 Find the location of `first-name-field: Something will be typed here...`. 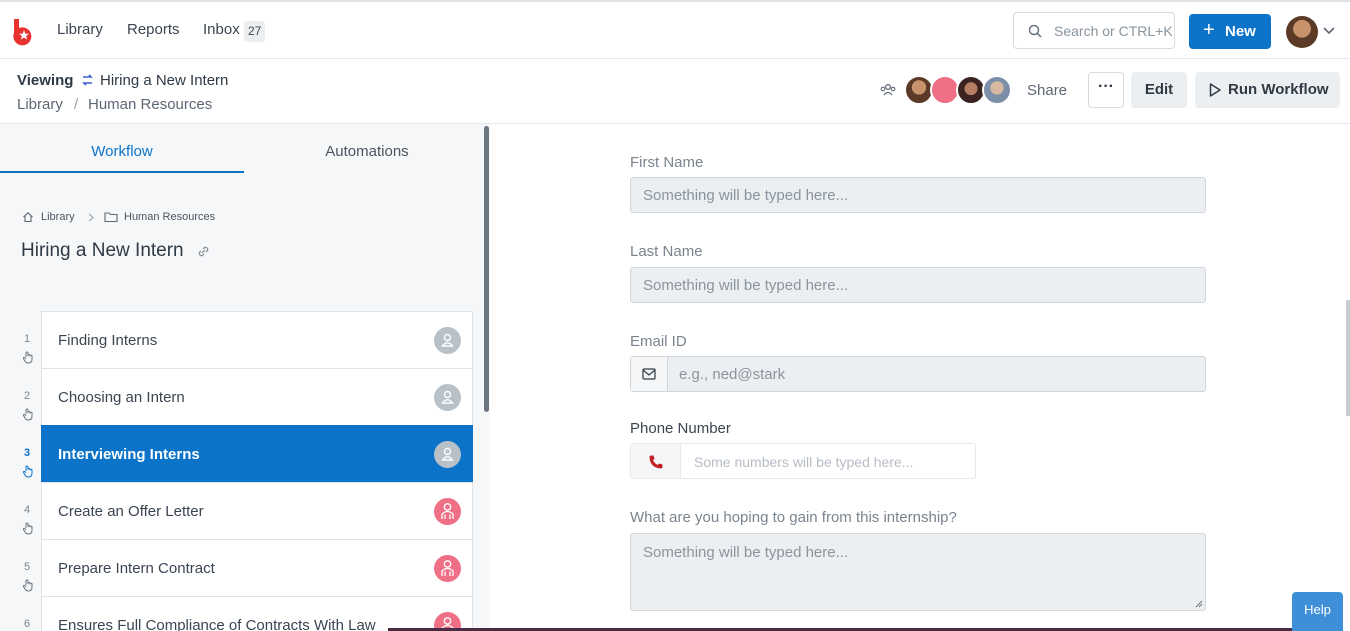

first-name-field: Something will be typed here... is located at coordinates (918, 195).